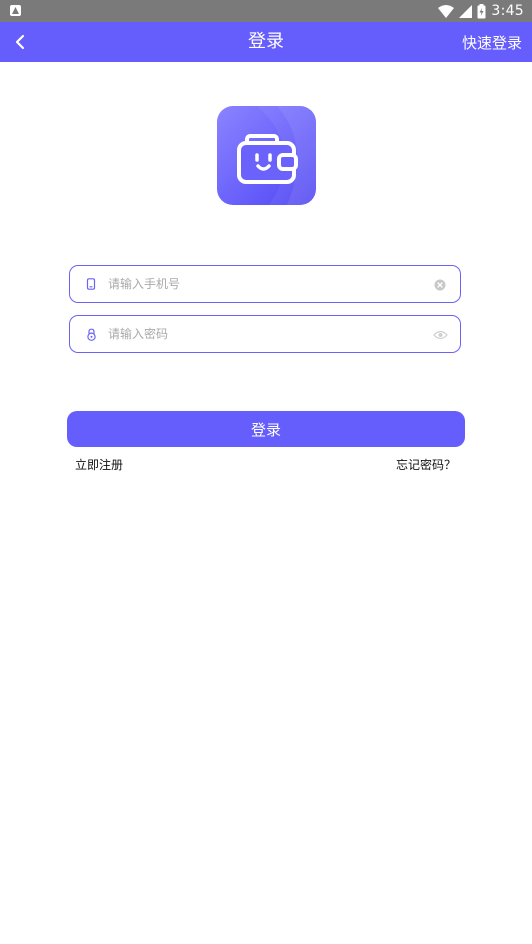 Image resolution: width=532 pixels, height=944 pixels. Describe the element at coordinates (266, 11) in the screenshot. I see `status-bar: 3:45` at that location.